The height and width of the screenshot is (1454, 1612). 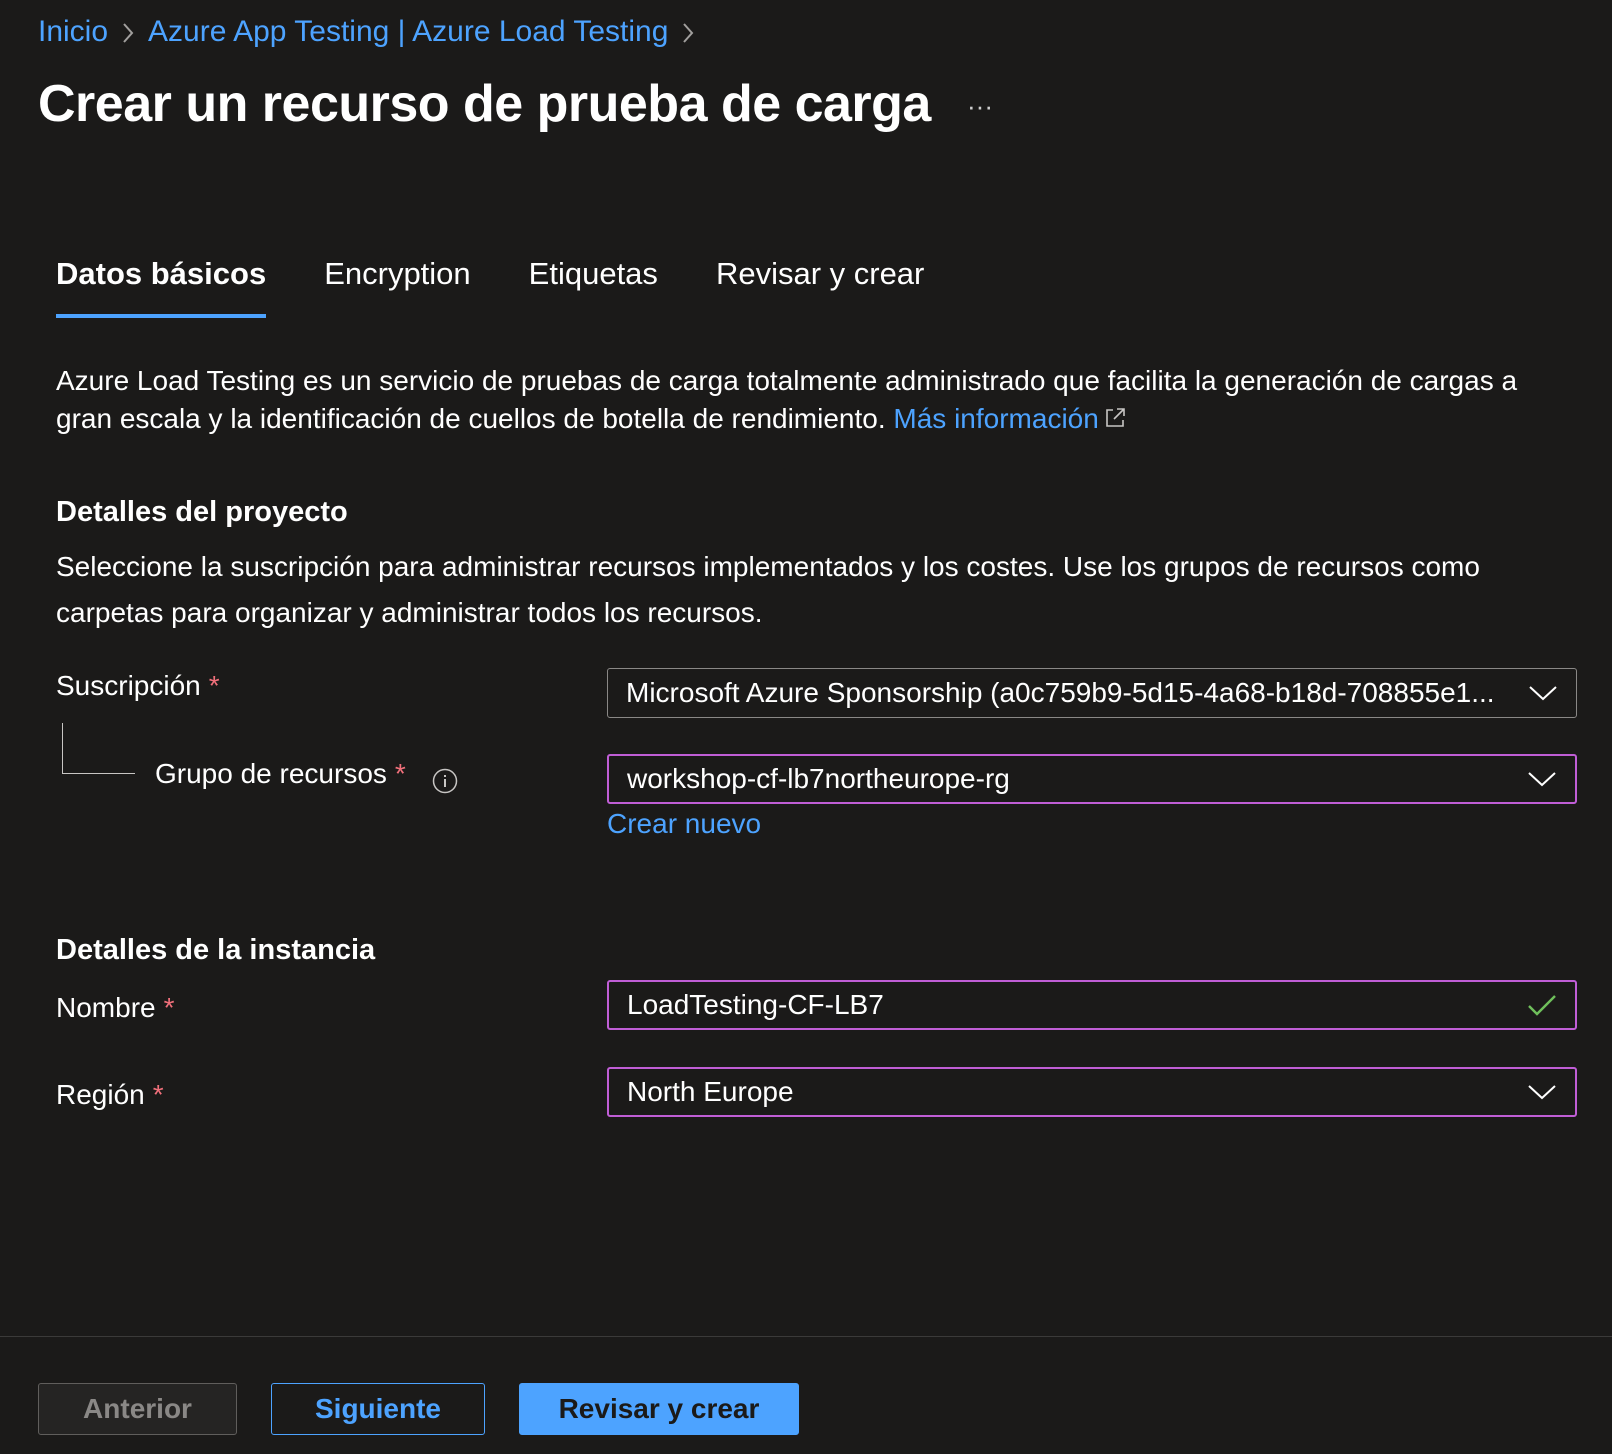 What do you see at coordinates (1092, 1005) in the screenshot?
I see `name-input: LoadTesting-CF-LB7` at bounding box center [1092, 1005].